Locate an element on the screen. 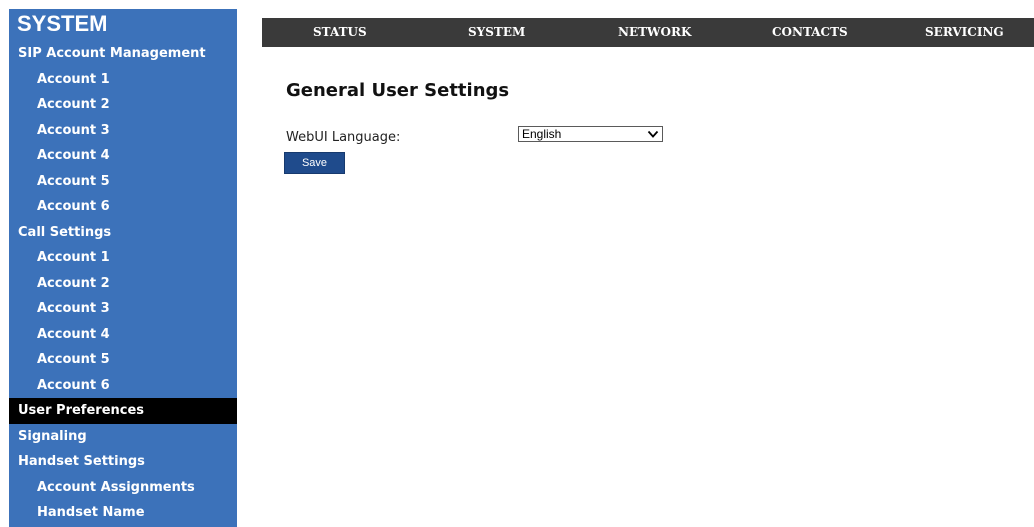  sidebar-item-call-account-6: Account 6 is located at coordinates (123, 386).